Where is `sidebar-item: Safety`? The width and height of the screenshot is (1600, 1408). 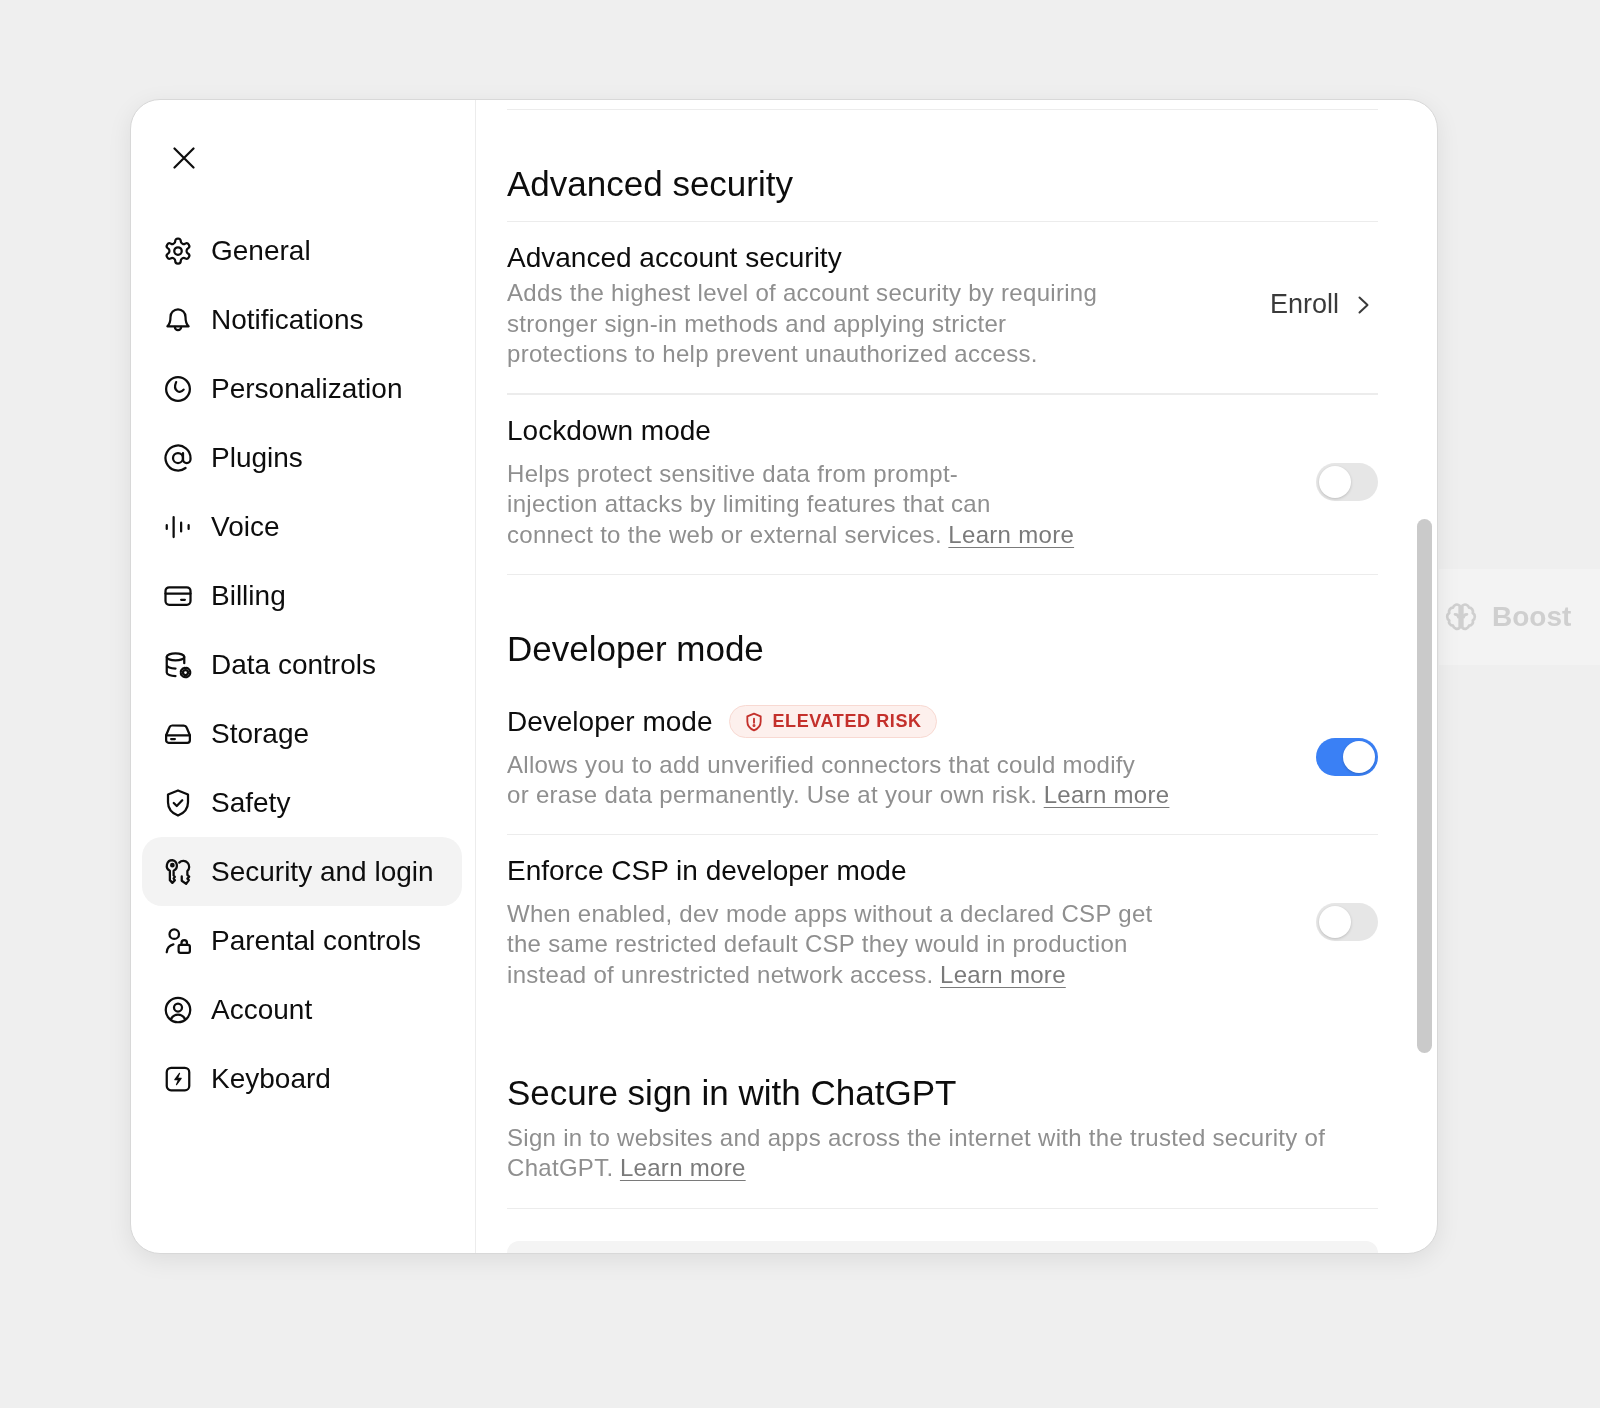
sidebar-item: Safety is located at coordinates (302, 802).